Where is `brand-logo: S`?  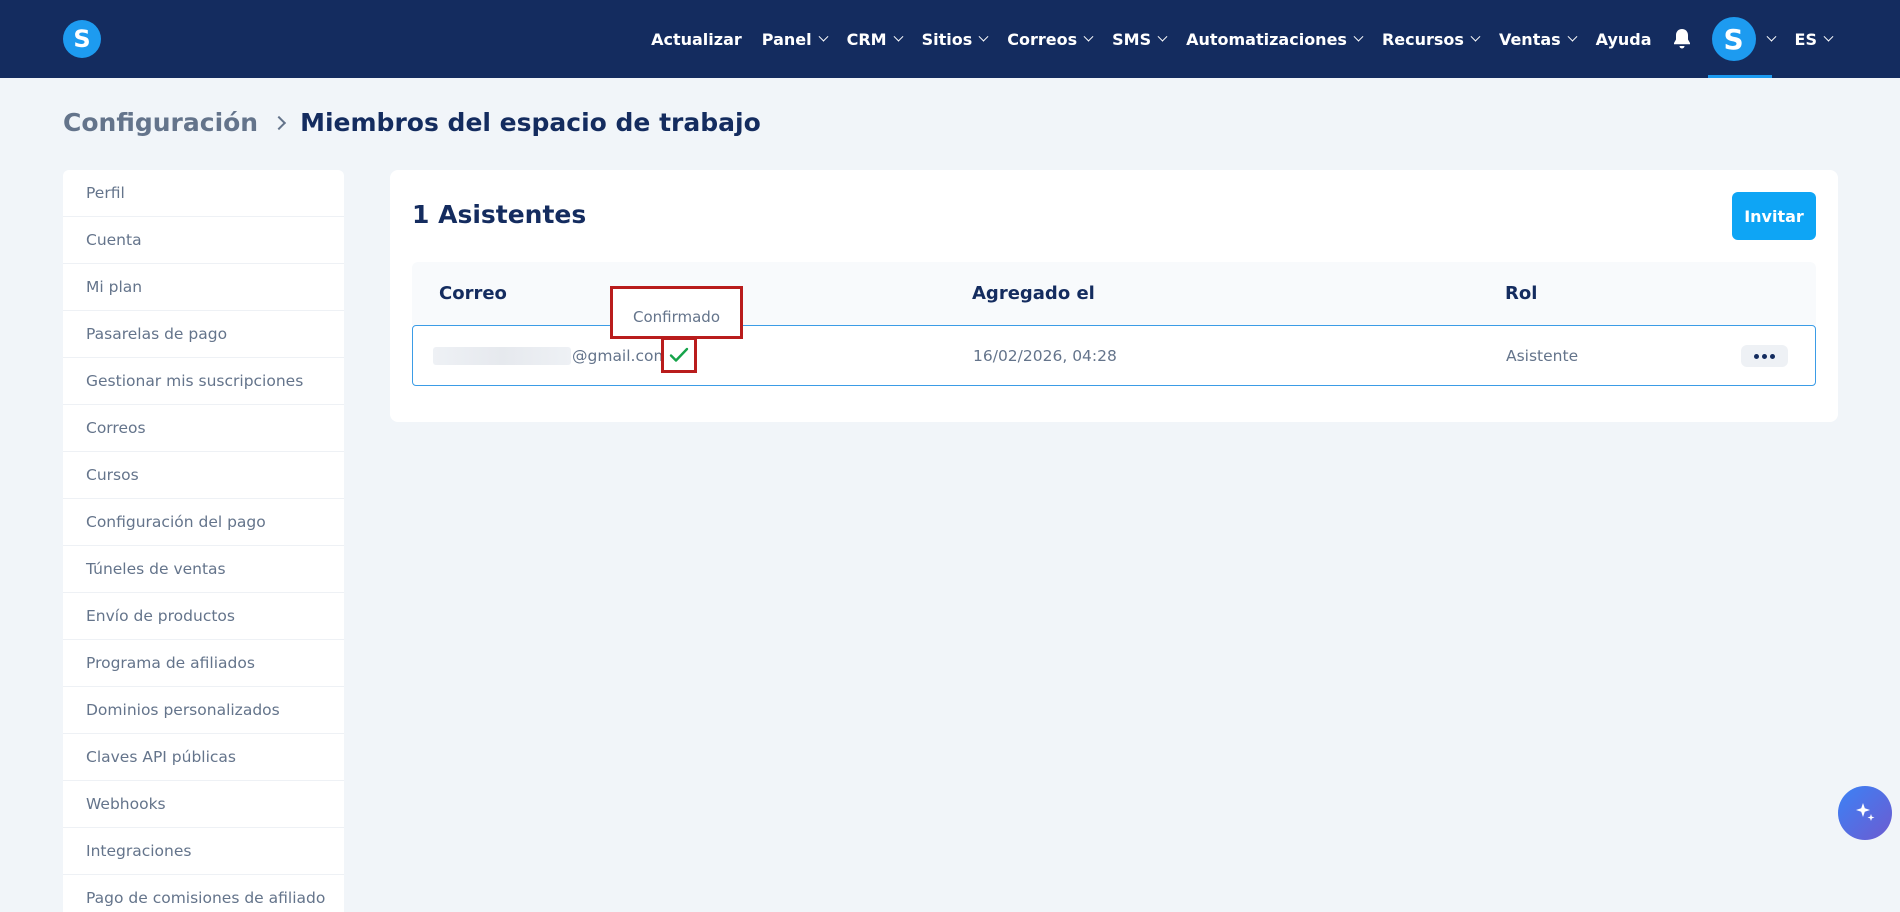 brand-logo: S is located at coordinates (82, 39).